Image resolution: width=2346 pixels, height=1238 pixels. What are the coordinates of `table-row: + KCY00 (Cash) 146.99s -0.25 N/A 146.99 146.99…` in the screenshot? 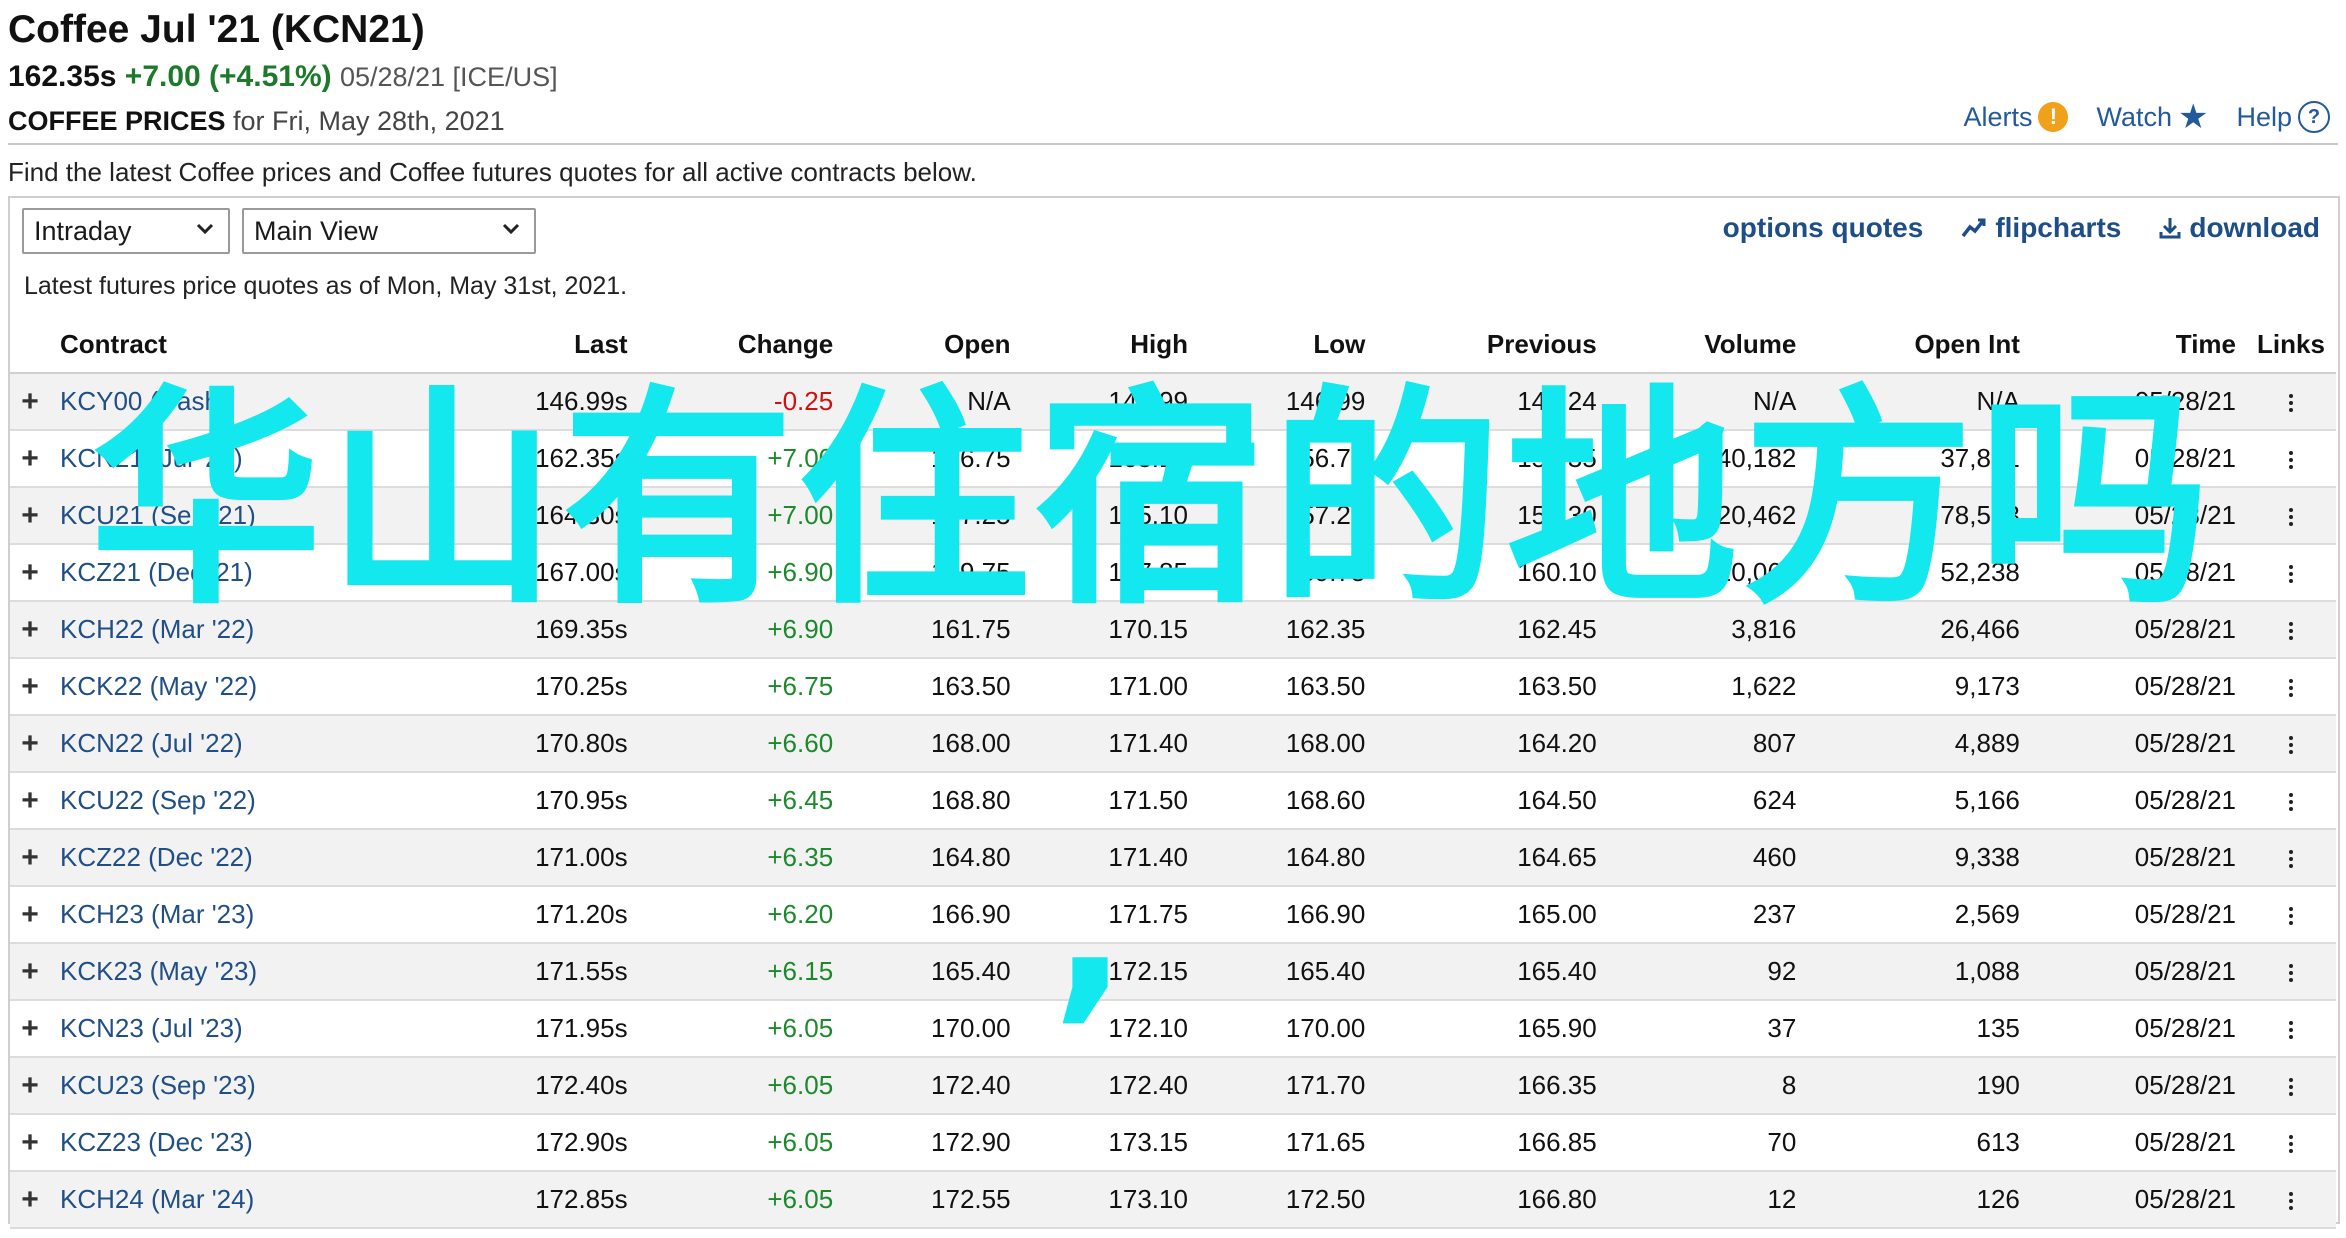 It's located at (1173, 402).